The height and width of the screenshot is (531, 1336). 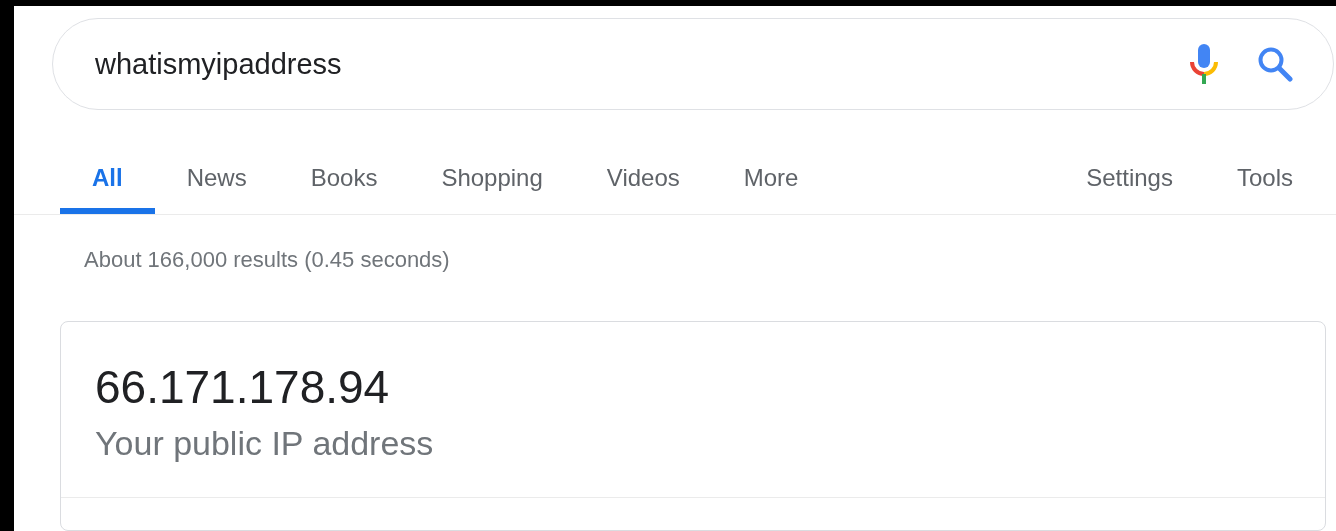 I want to click on tab: All, so click(x=107, y=184).